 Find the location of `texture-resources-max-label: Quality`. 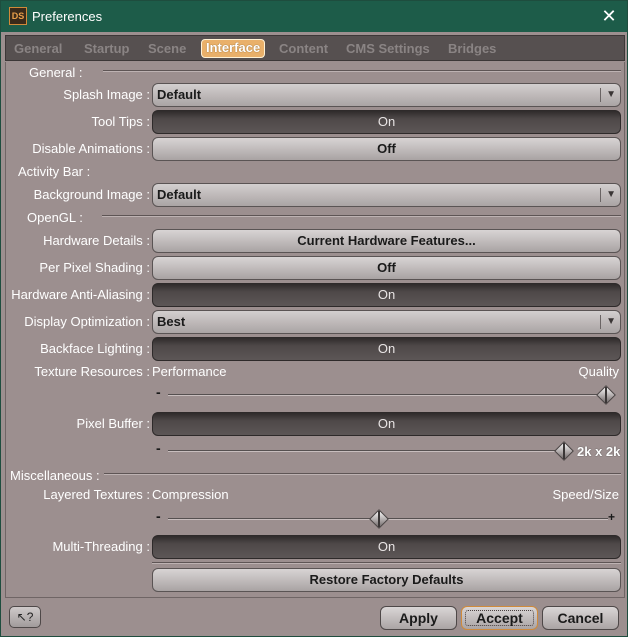

texture-resources-max-label: Quality is located at coordinates (598, 371).